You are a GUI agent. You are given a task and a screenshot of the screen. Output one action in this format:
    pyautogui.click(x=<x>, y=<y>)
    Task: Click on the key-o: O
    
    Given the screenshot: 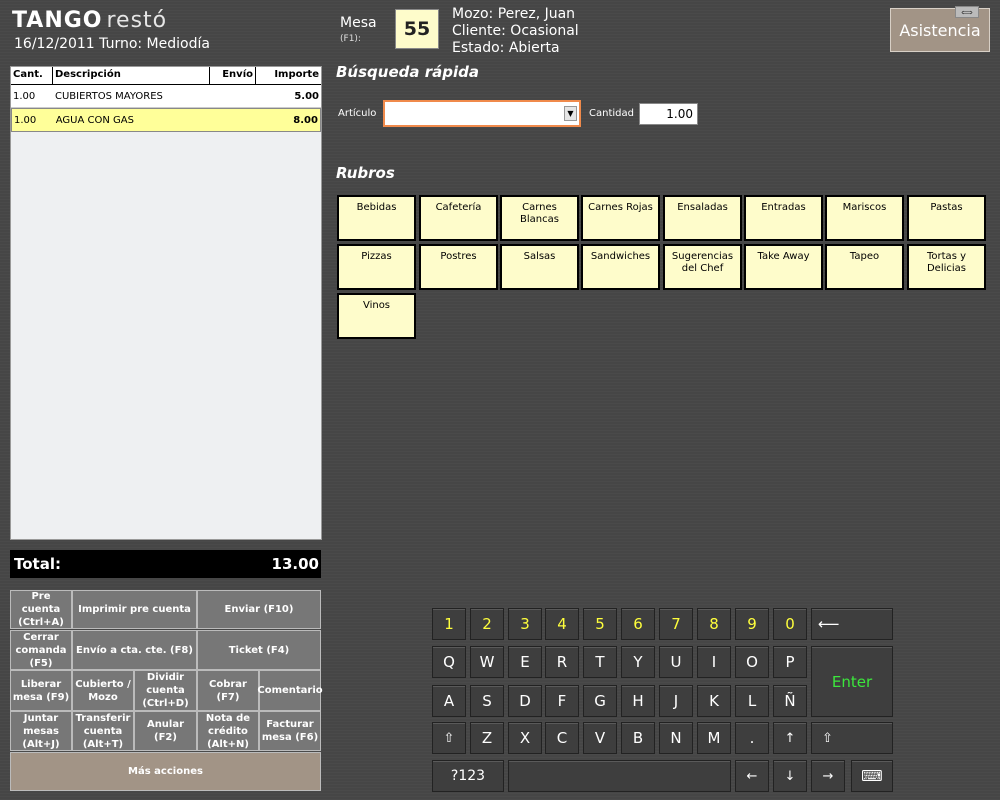 What is the action you would take?
    pyautogui.click(x=752, y=662)
    